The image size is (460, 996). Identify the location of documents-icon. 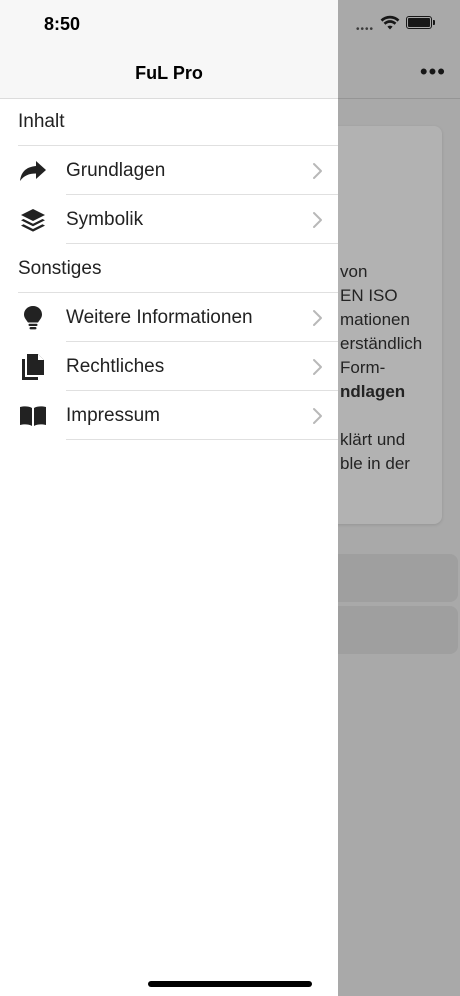
(33, 367).